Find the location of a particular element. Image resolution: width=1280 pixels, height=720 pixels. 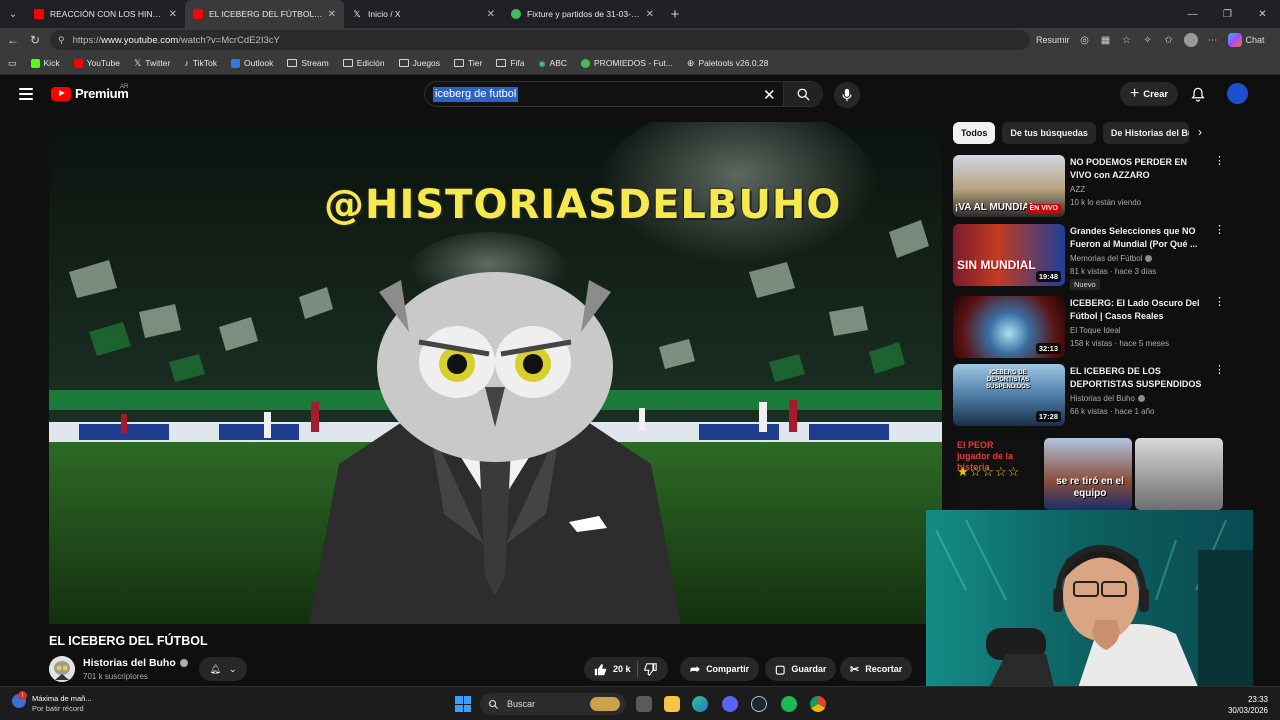

video-thumbnail: ¡VA AL MUNDIAL EN VIVO is located at coordinates (1009, 186).